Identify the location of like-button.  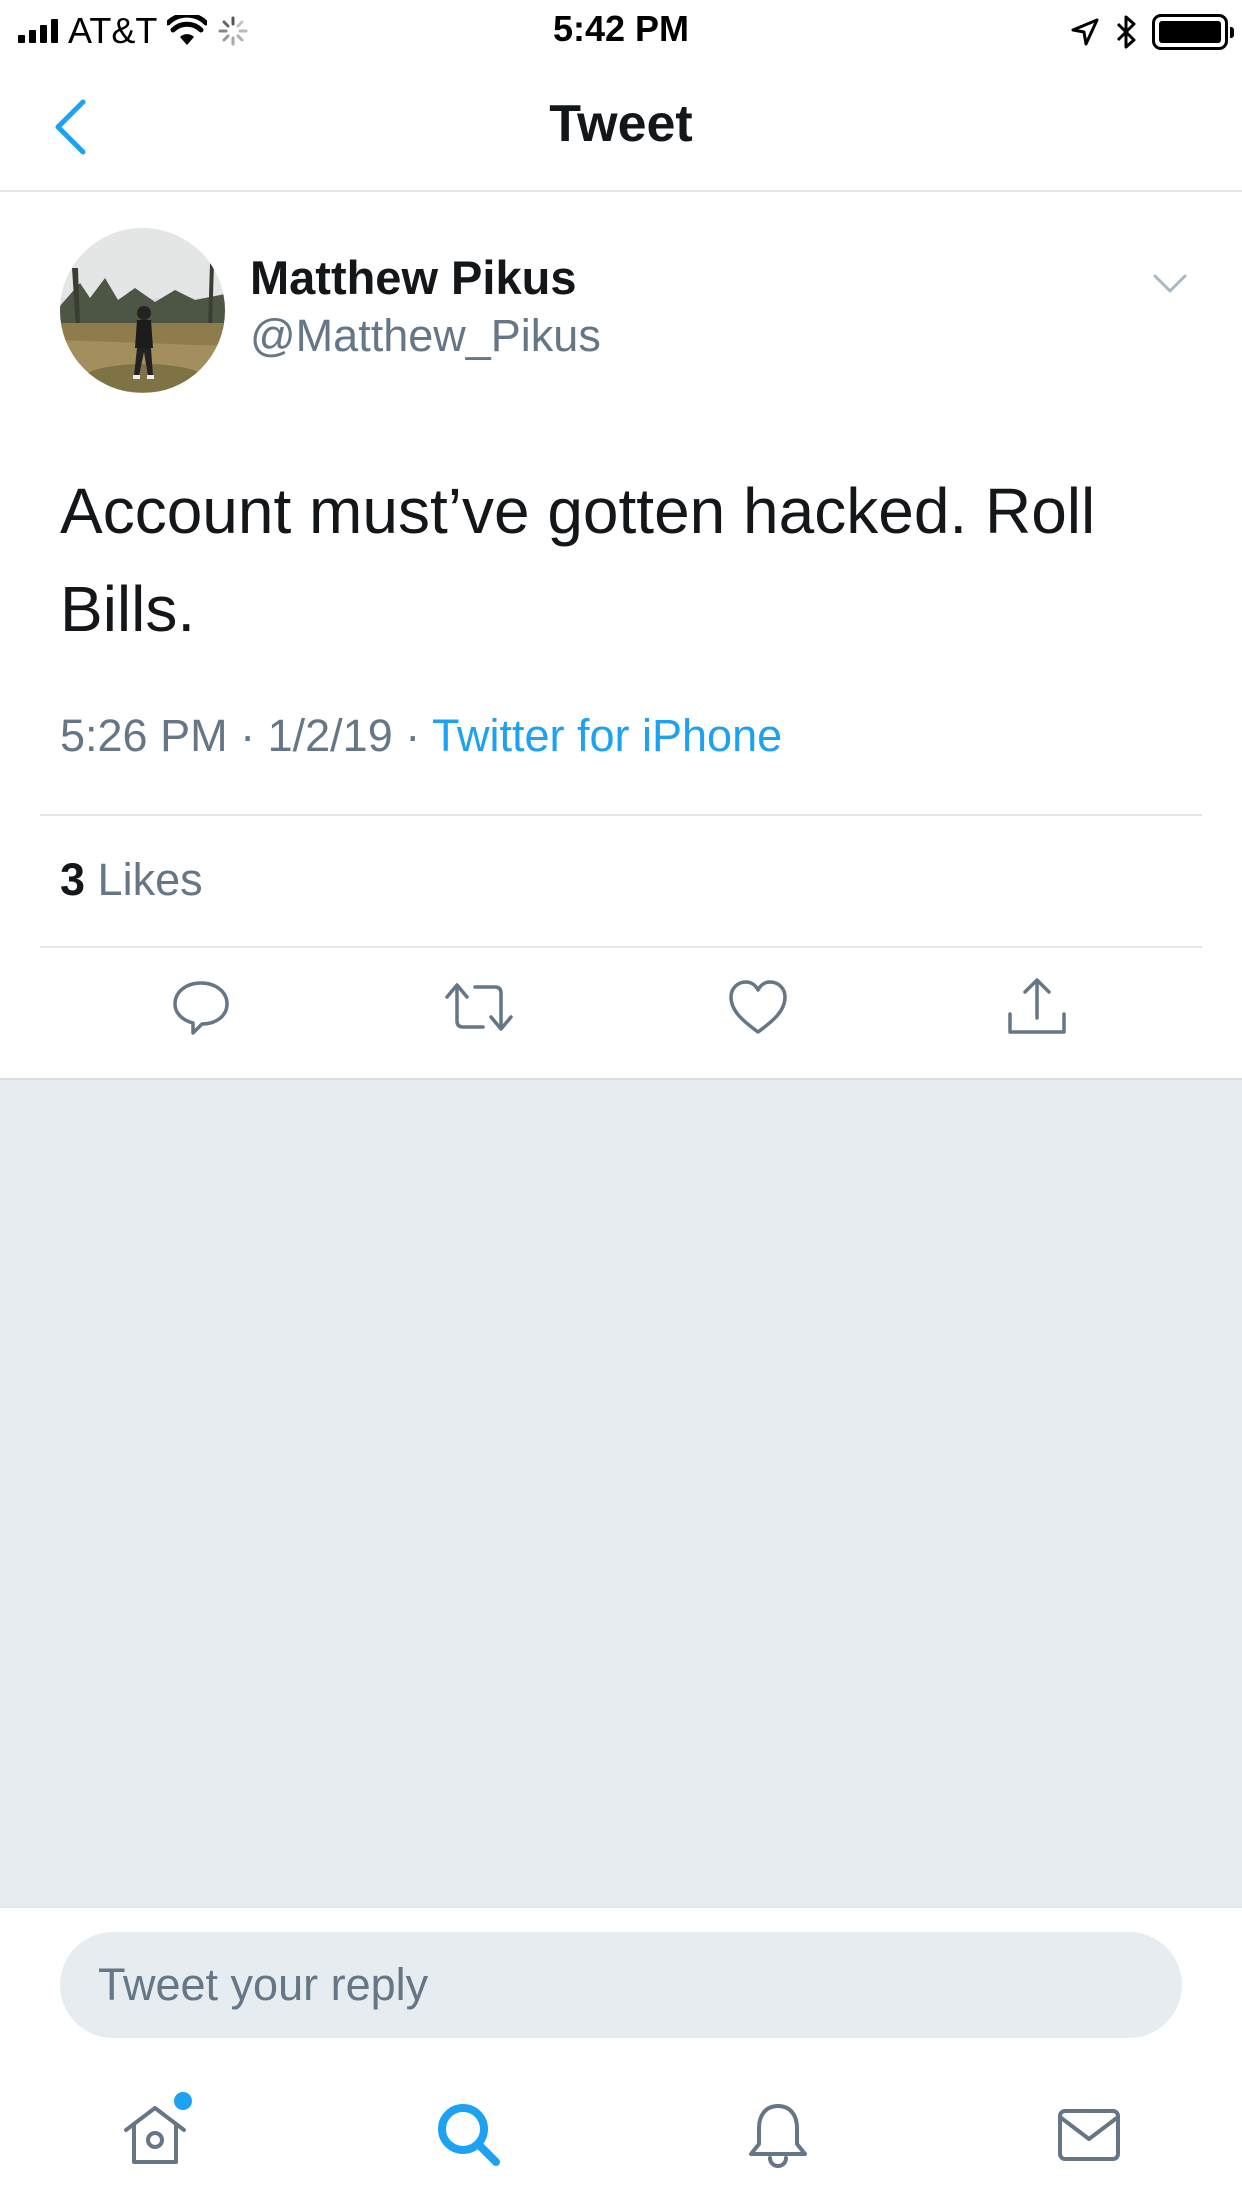
(758, 1007).